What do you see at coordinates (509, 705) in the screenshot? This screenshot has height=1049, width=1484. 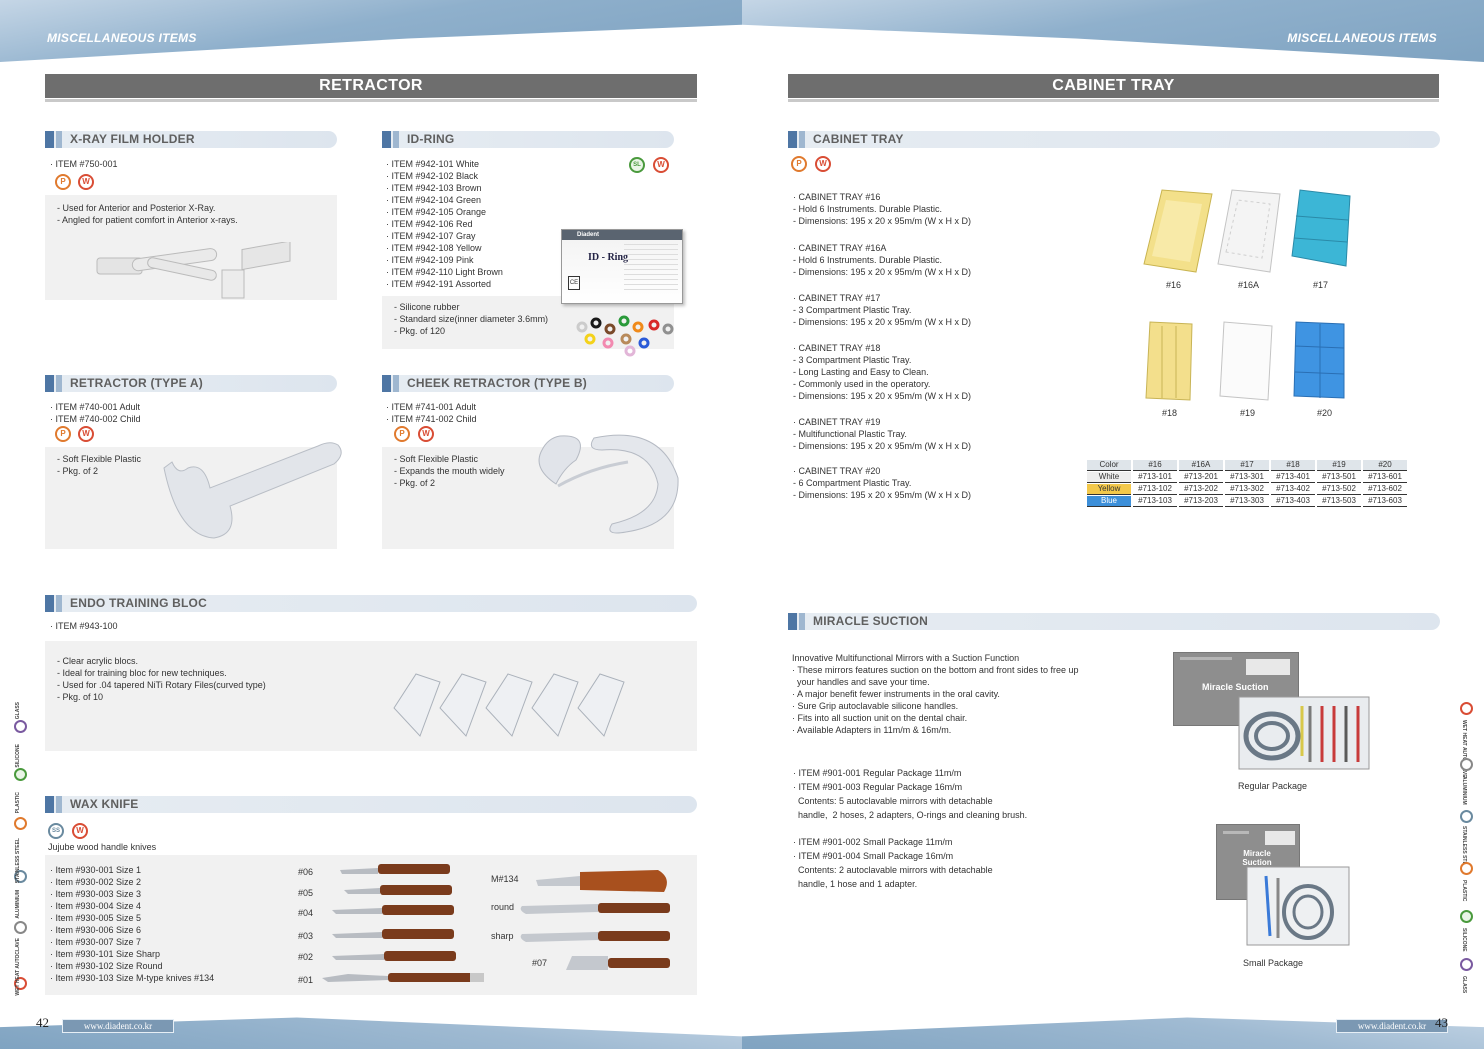 I see `endo-bloc-image` at bounding box center [509, 705].